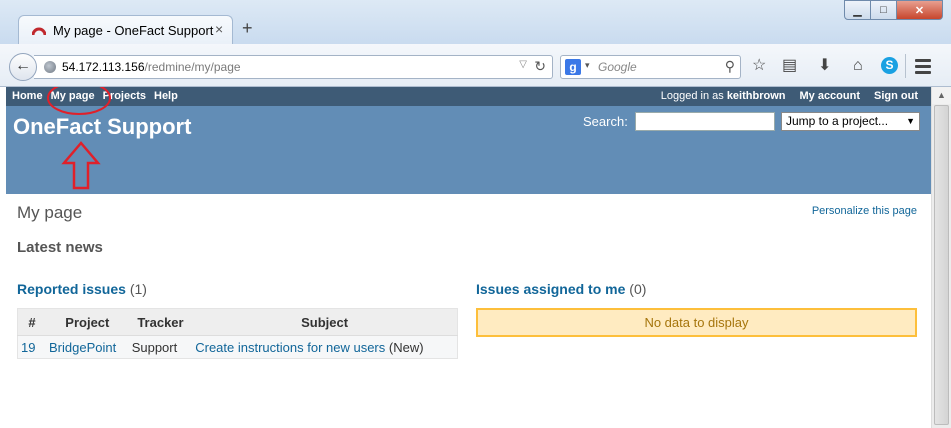 The height and width of the screenshot is (428, 951). I want to click on browser-tab: My page - OneFact Support ×, so click(125, 30).